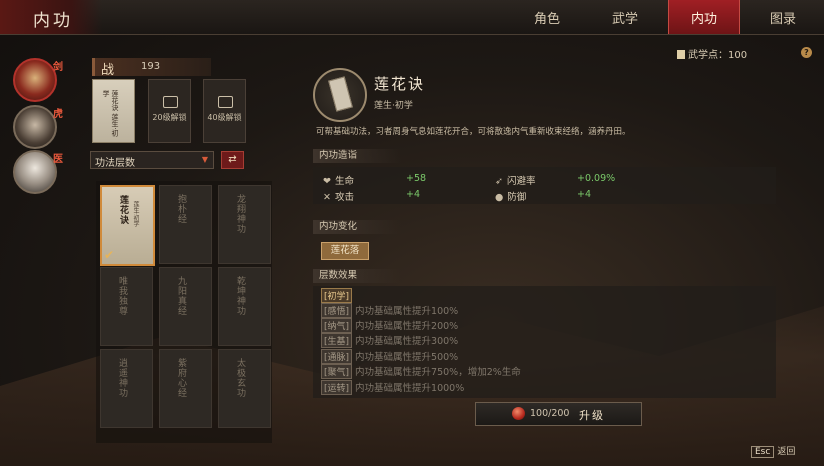 This screenshot has width=824, height=466. Describe the element at coordinates (204, 159) in the screenshot. I see `chevron-down-icon: ▼` at that location.